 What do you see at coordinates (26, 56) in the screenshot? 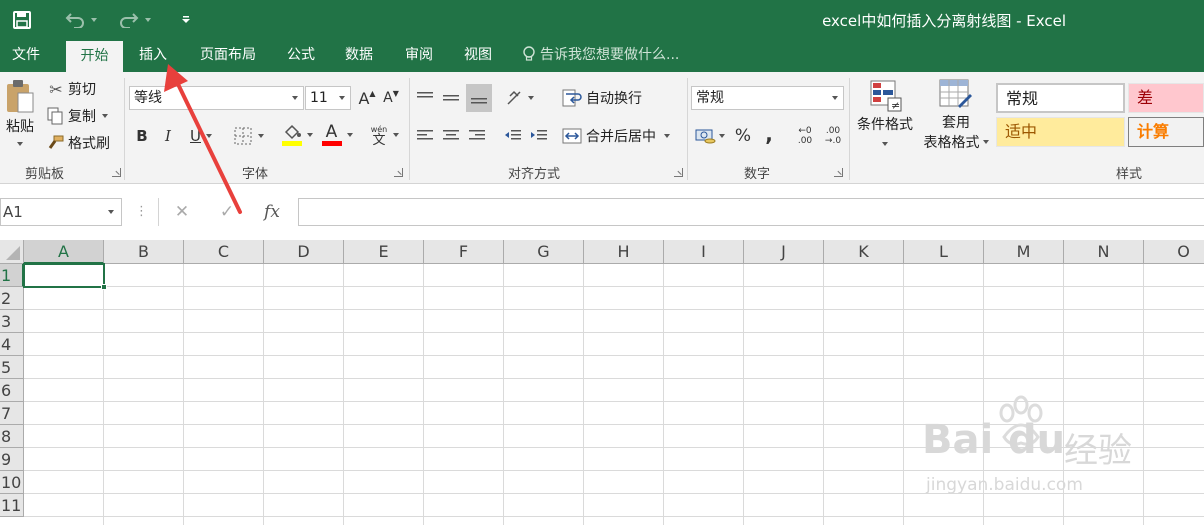
I see `tab-file: 文件` at bounding box center [26, 56].